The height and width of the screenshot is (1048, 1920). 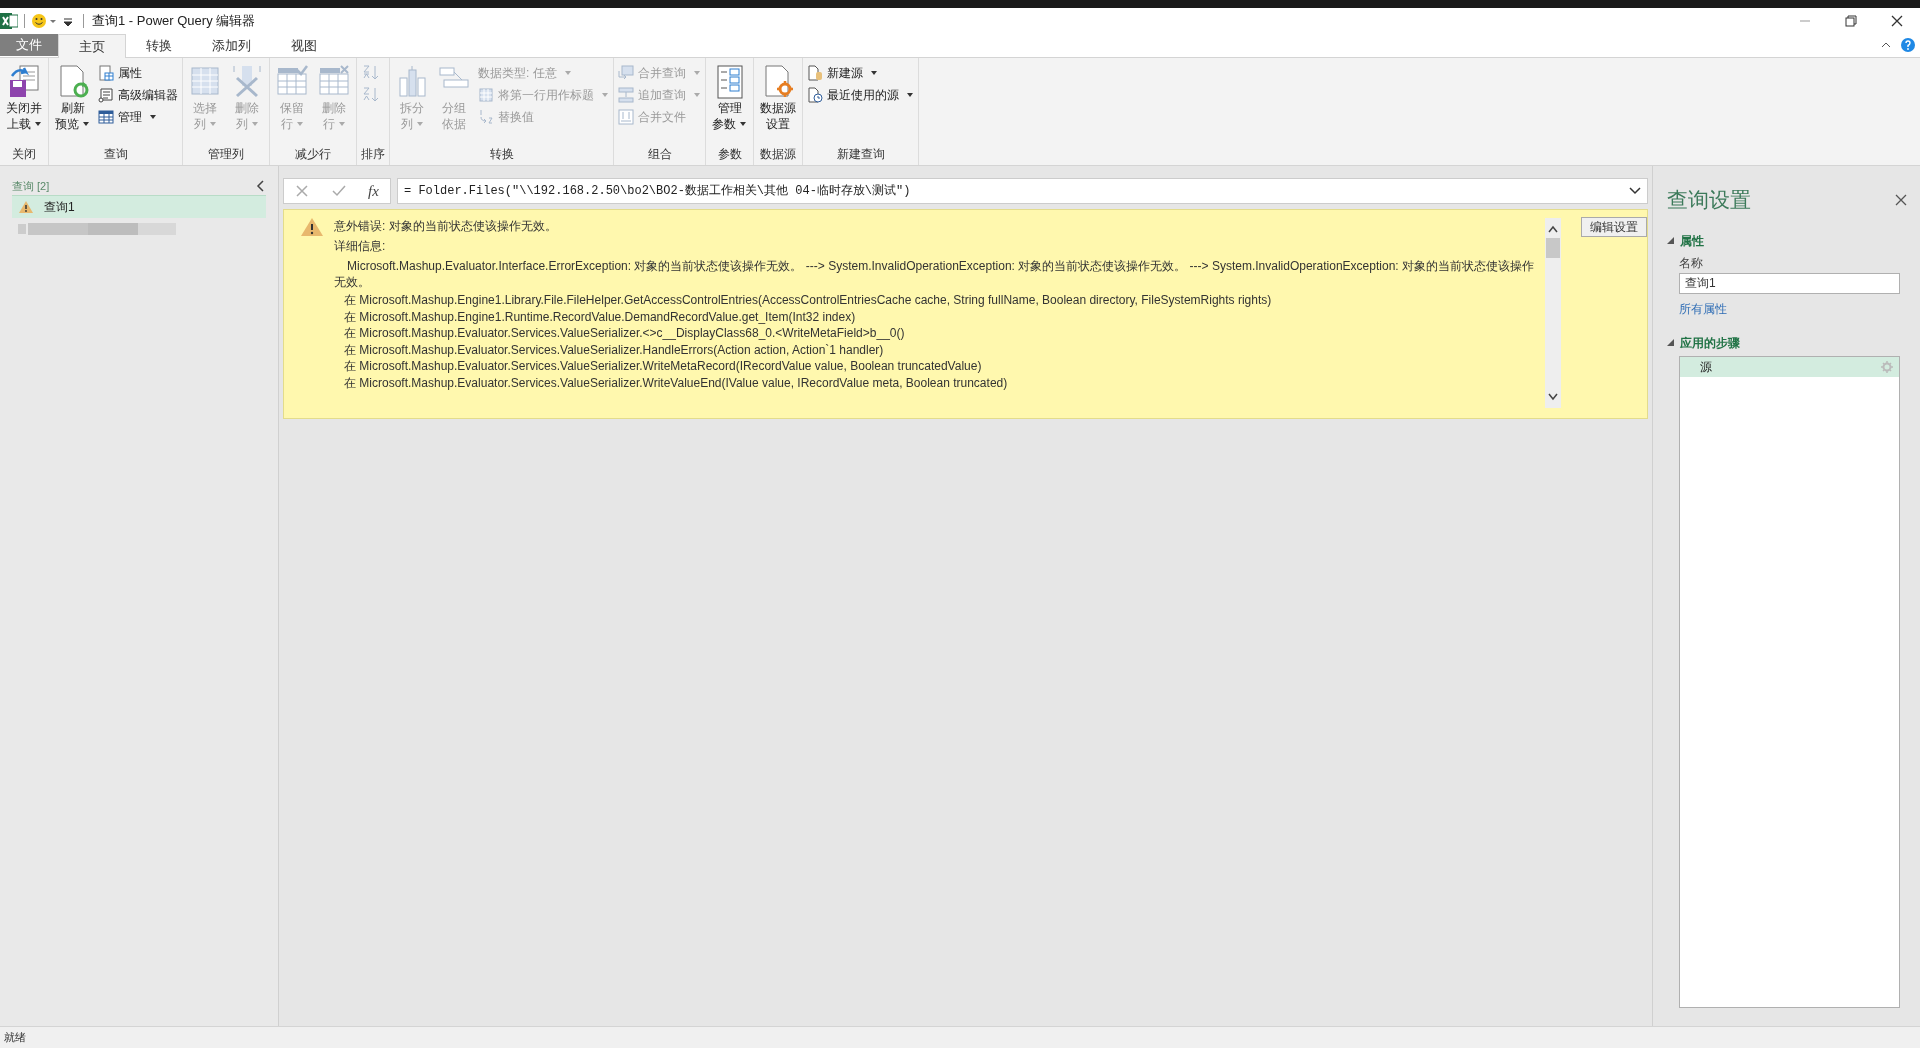 What do you see at coordinates (1553, 248) in the screenshot?
I see `scroll-thumb` at bounding box center [1553, 248].